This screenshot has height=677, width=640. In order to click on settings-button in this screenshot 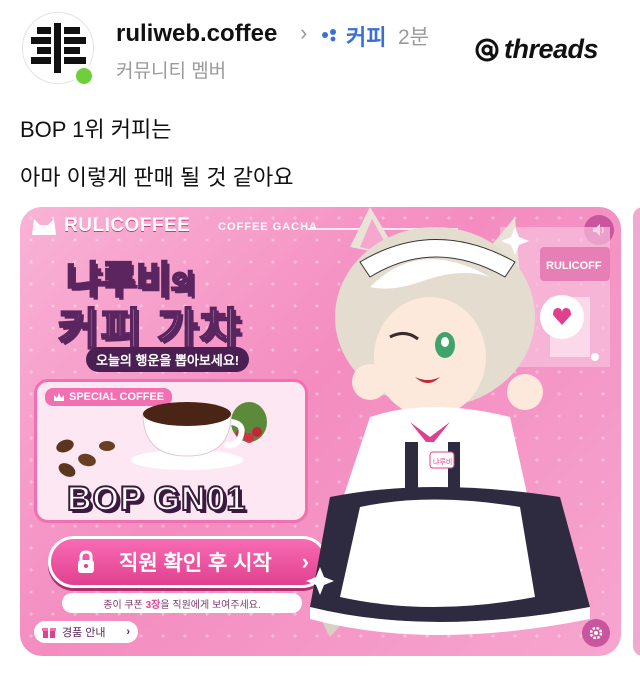, I will do `click(596, 633)`.